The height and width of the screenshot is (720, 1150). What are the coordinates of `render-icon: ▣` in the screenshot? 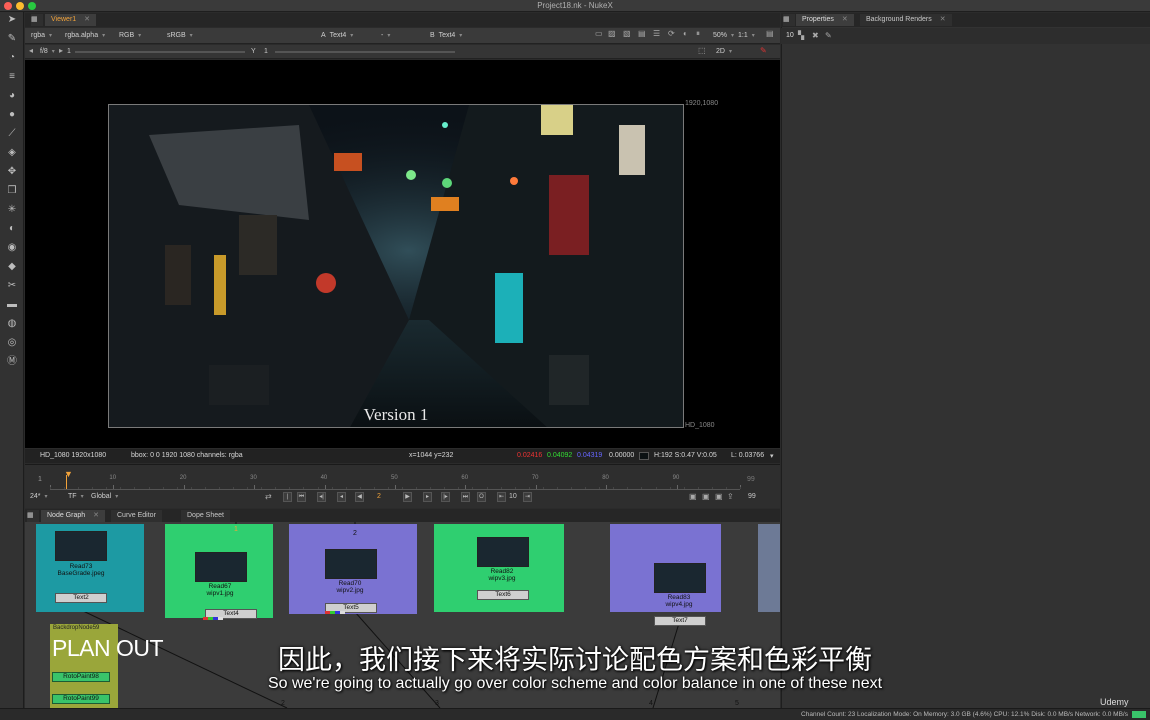 It's located at (706, 497).